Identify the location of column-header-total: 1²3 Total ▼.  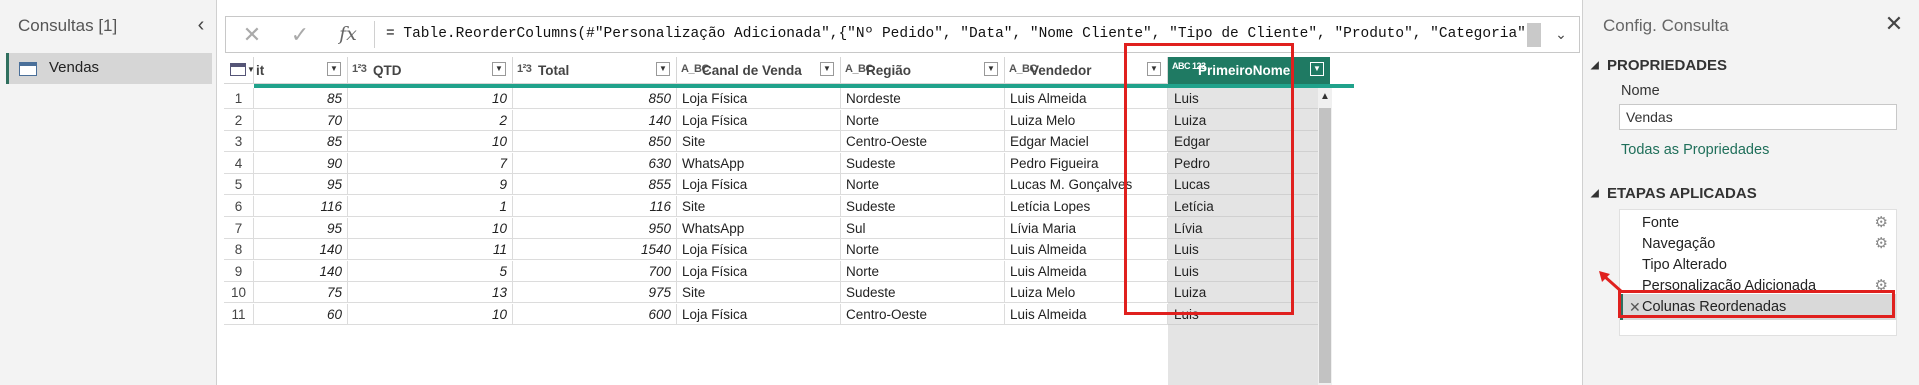
(595, 70).